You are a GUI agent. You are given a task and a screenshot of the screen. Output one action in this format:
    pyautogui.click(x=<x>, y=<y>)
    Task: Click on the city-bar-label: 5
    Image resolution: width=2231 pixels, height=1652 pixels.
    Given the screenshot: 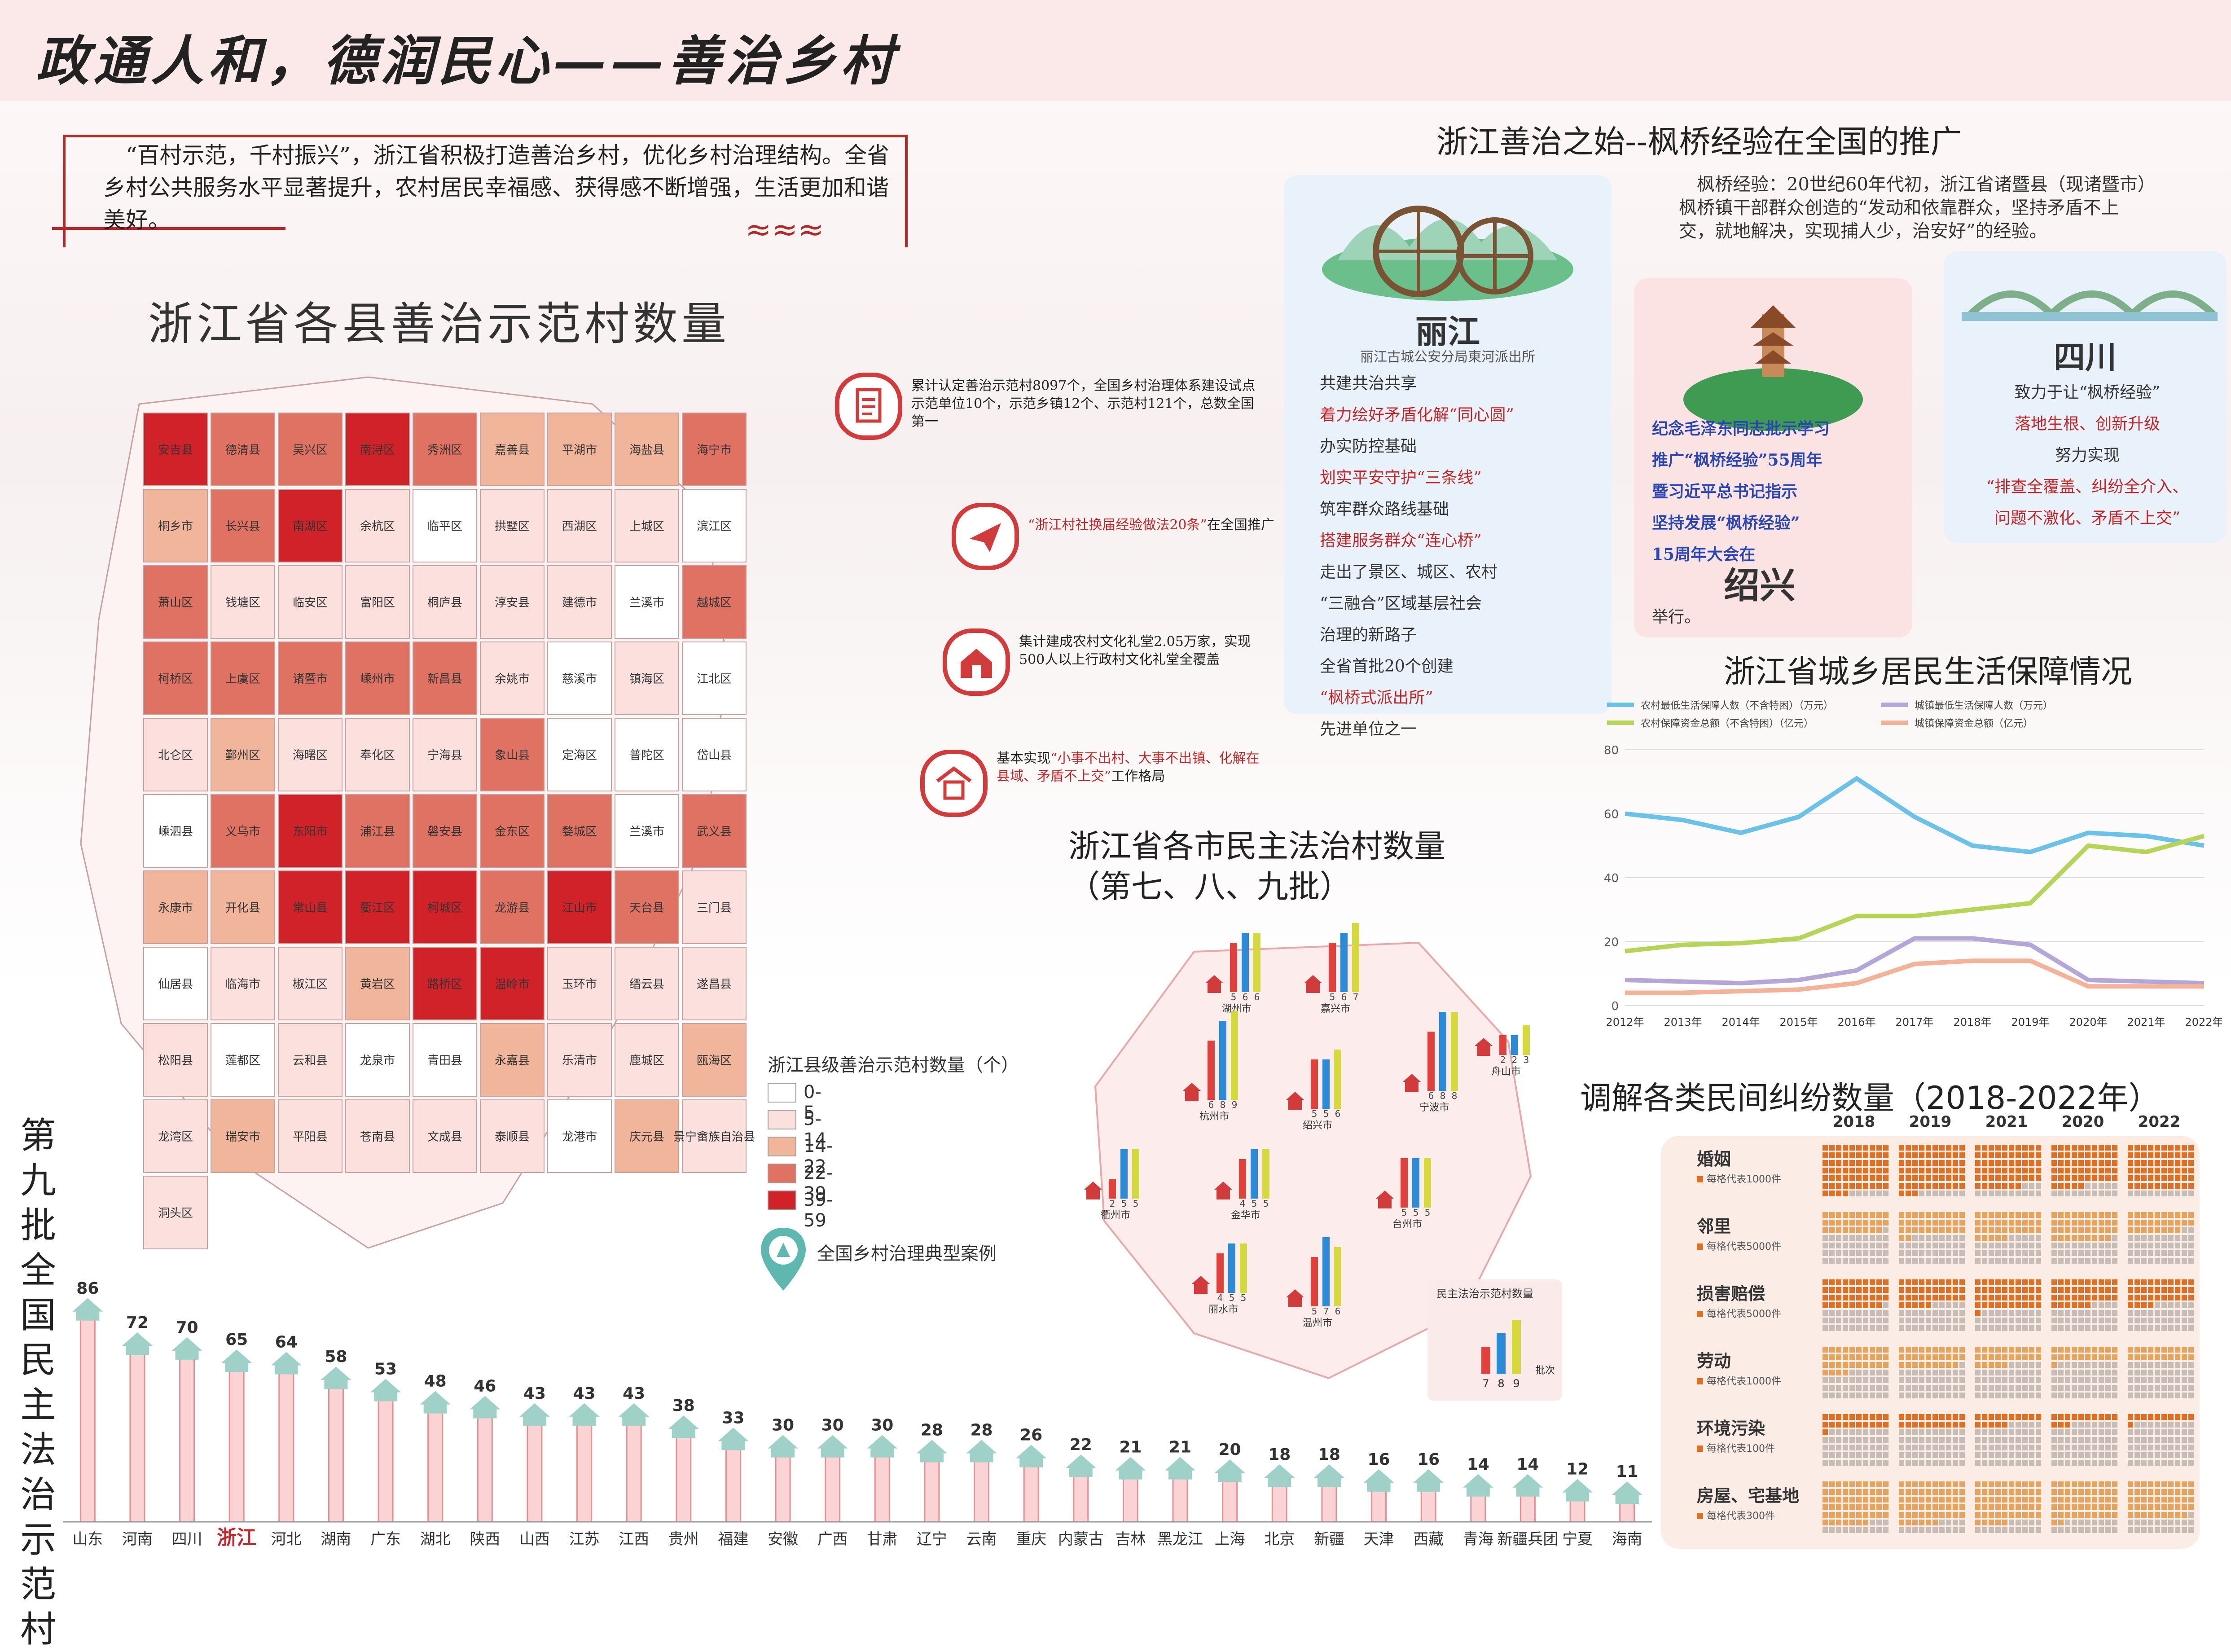 What is the action you would take?
    pyautogui.click(x=1124, y=1204)
    